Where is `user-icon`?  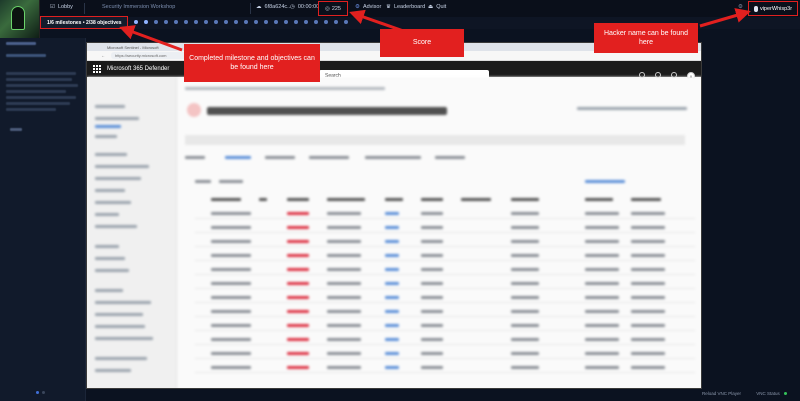
user-icon is located at coordinates (755, 8).